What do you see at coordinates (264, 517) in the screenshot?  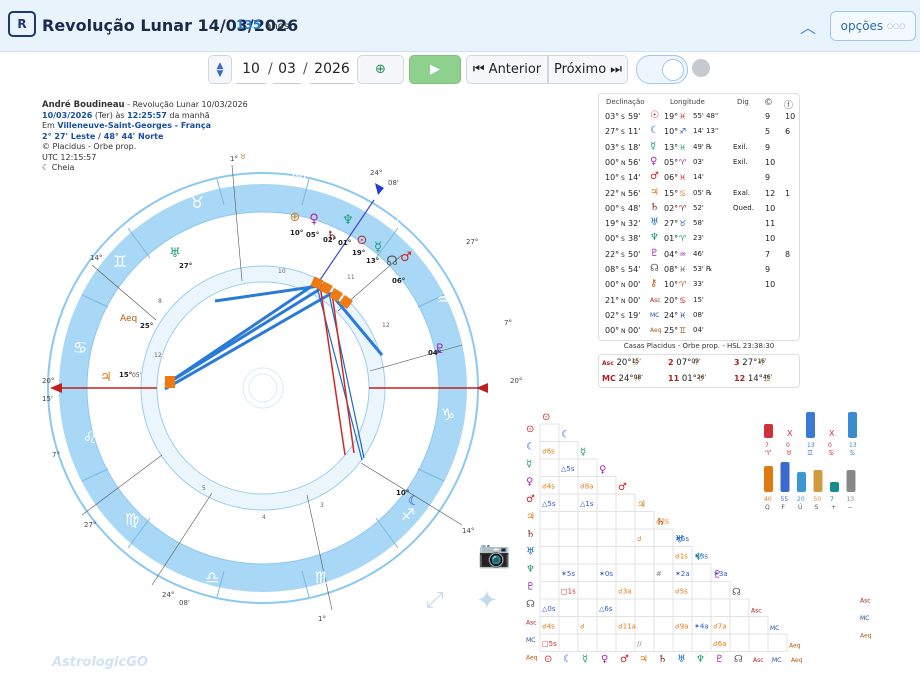 I see `svg-text: 4` at bounding box center [264, 517].